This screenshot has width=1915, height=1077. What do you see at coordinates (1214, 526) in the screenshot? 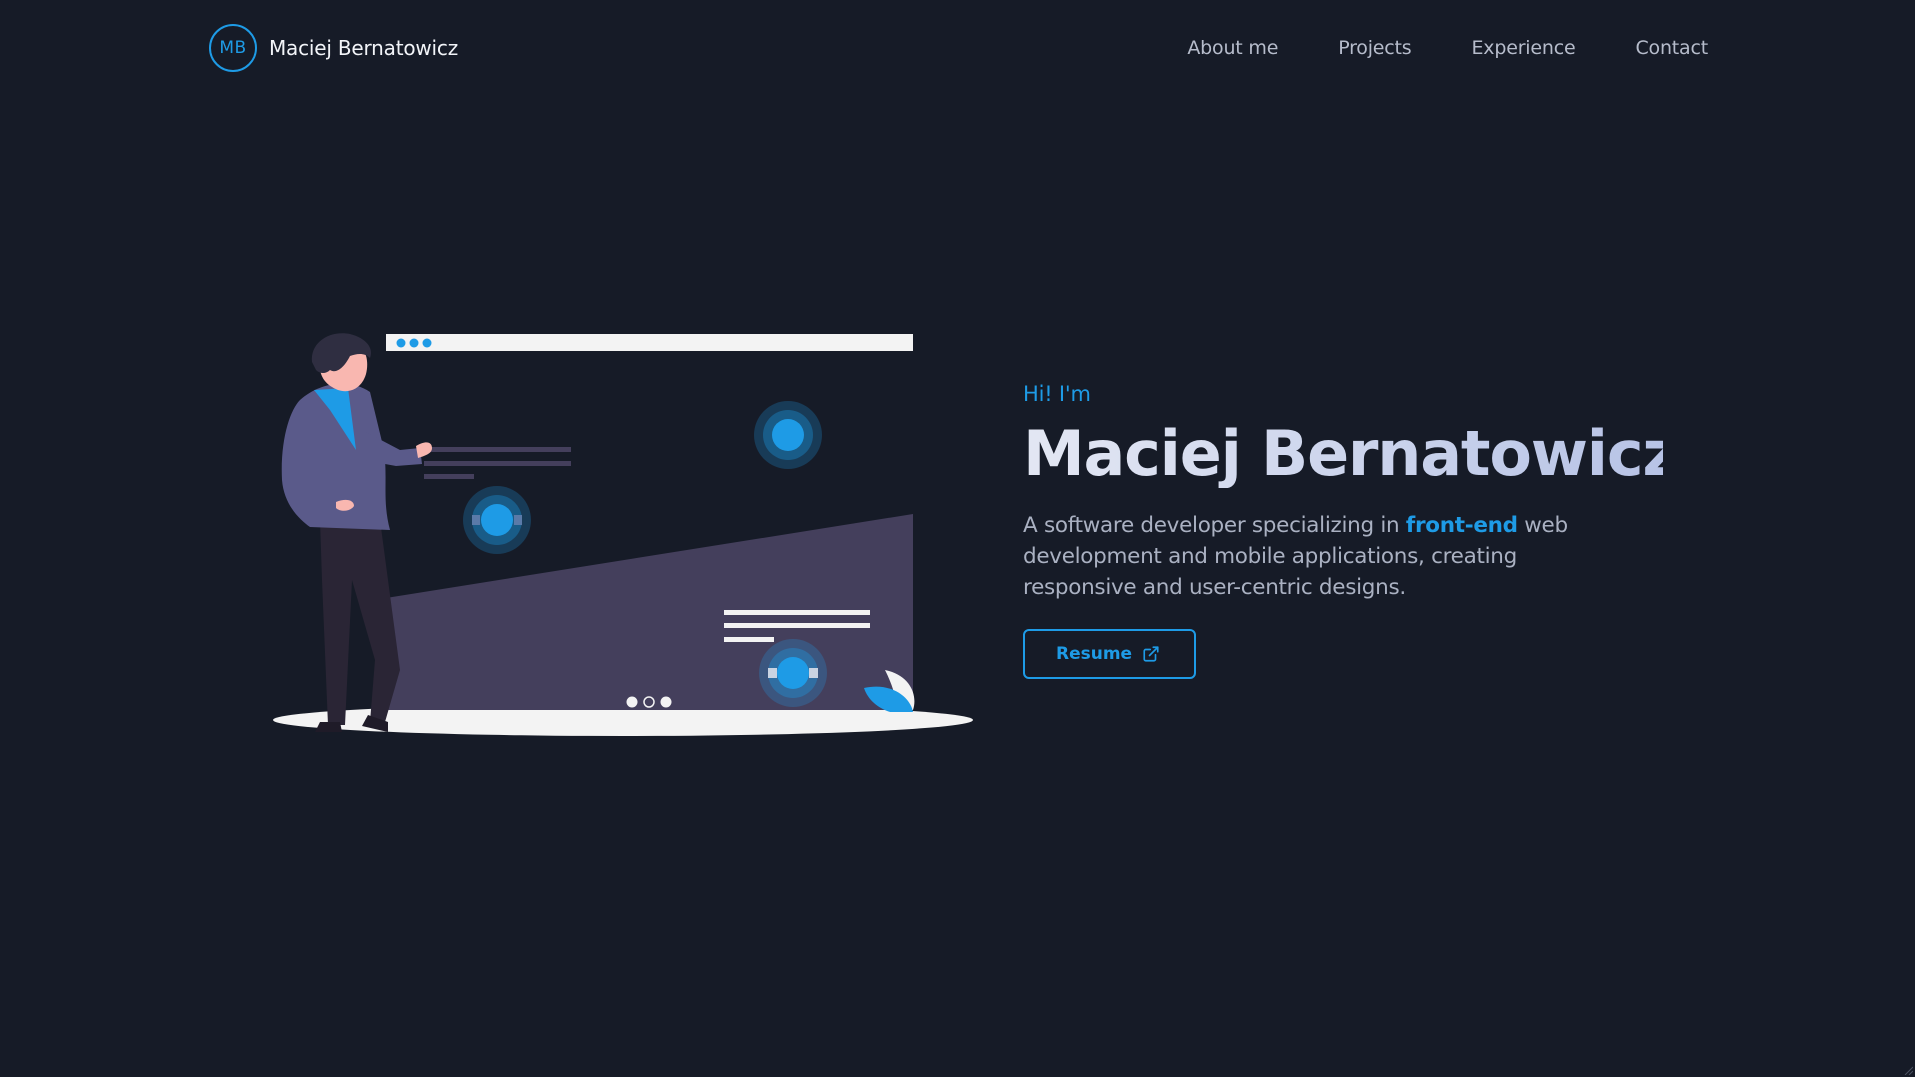
I see `description-start: A software developer specializing in` at bounding box center [1214, 526].